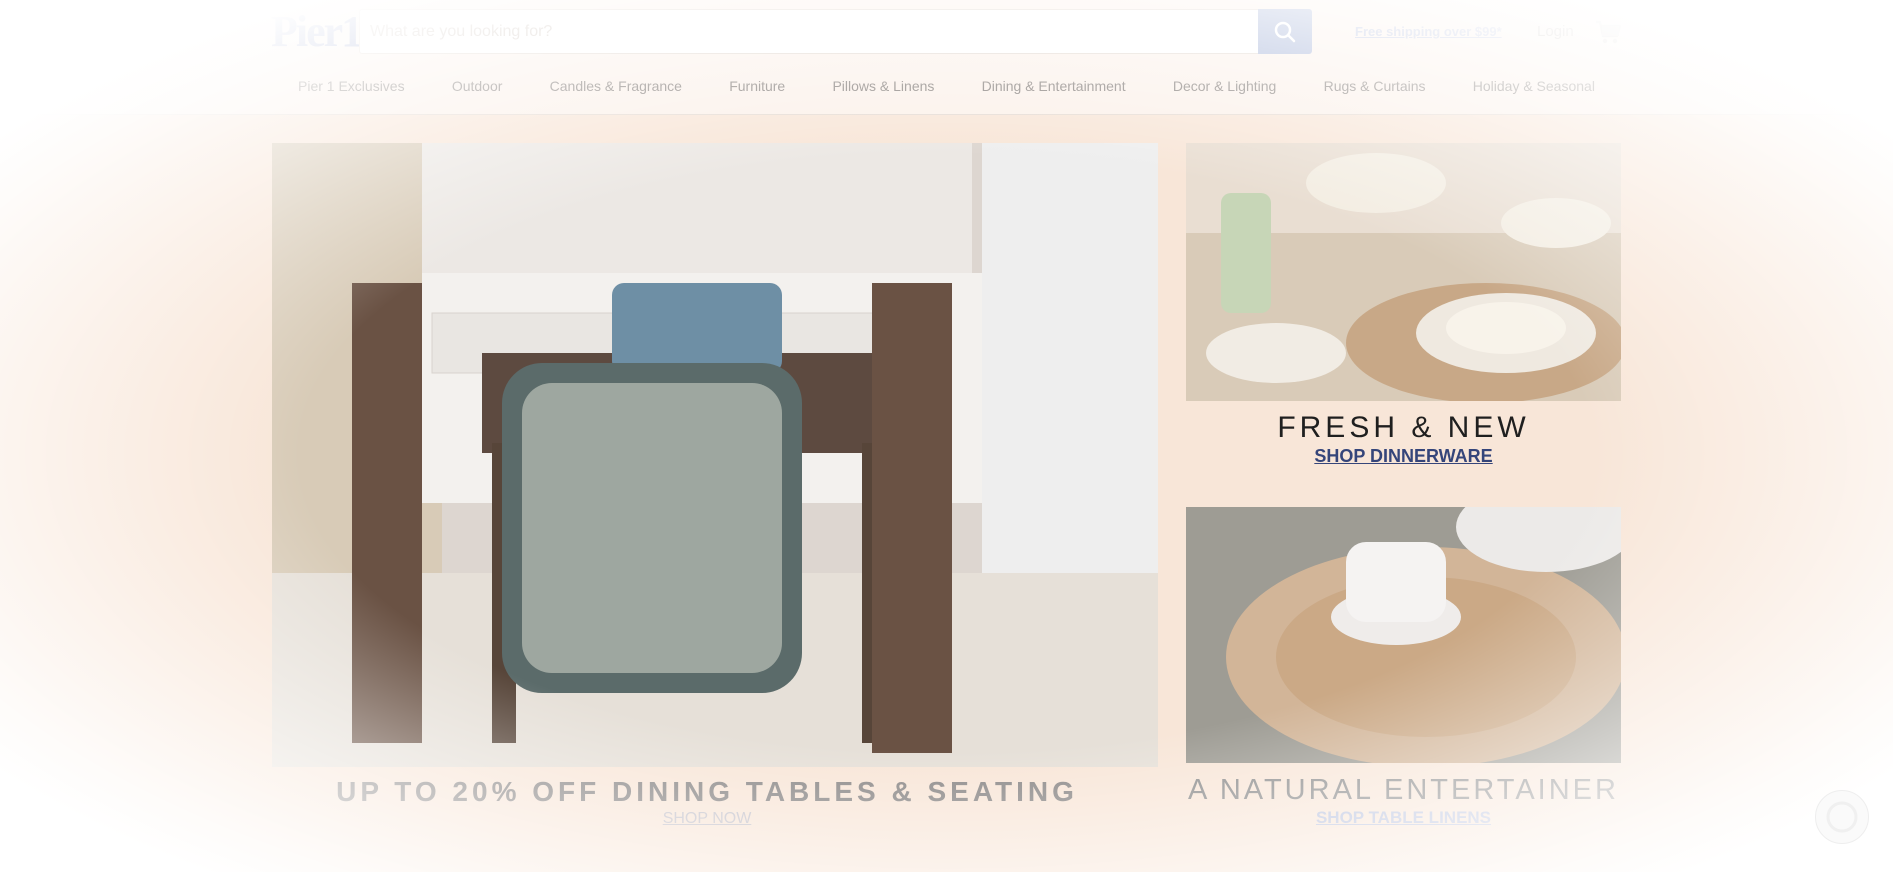 The height and width of the screenshot is (872, 1893). What do you see at coordinates (1403, 272) in the screenshot?
I see `dinnerware-promo-image` at bounding box center [1403, 272].